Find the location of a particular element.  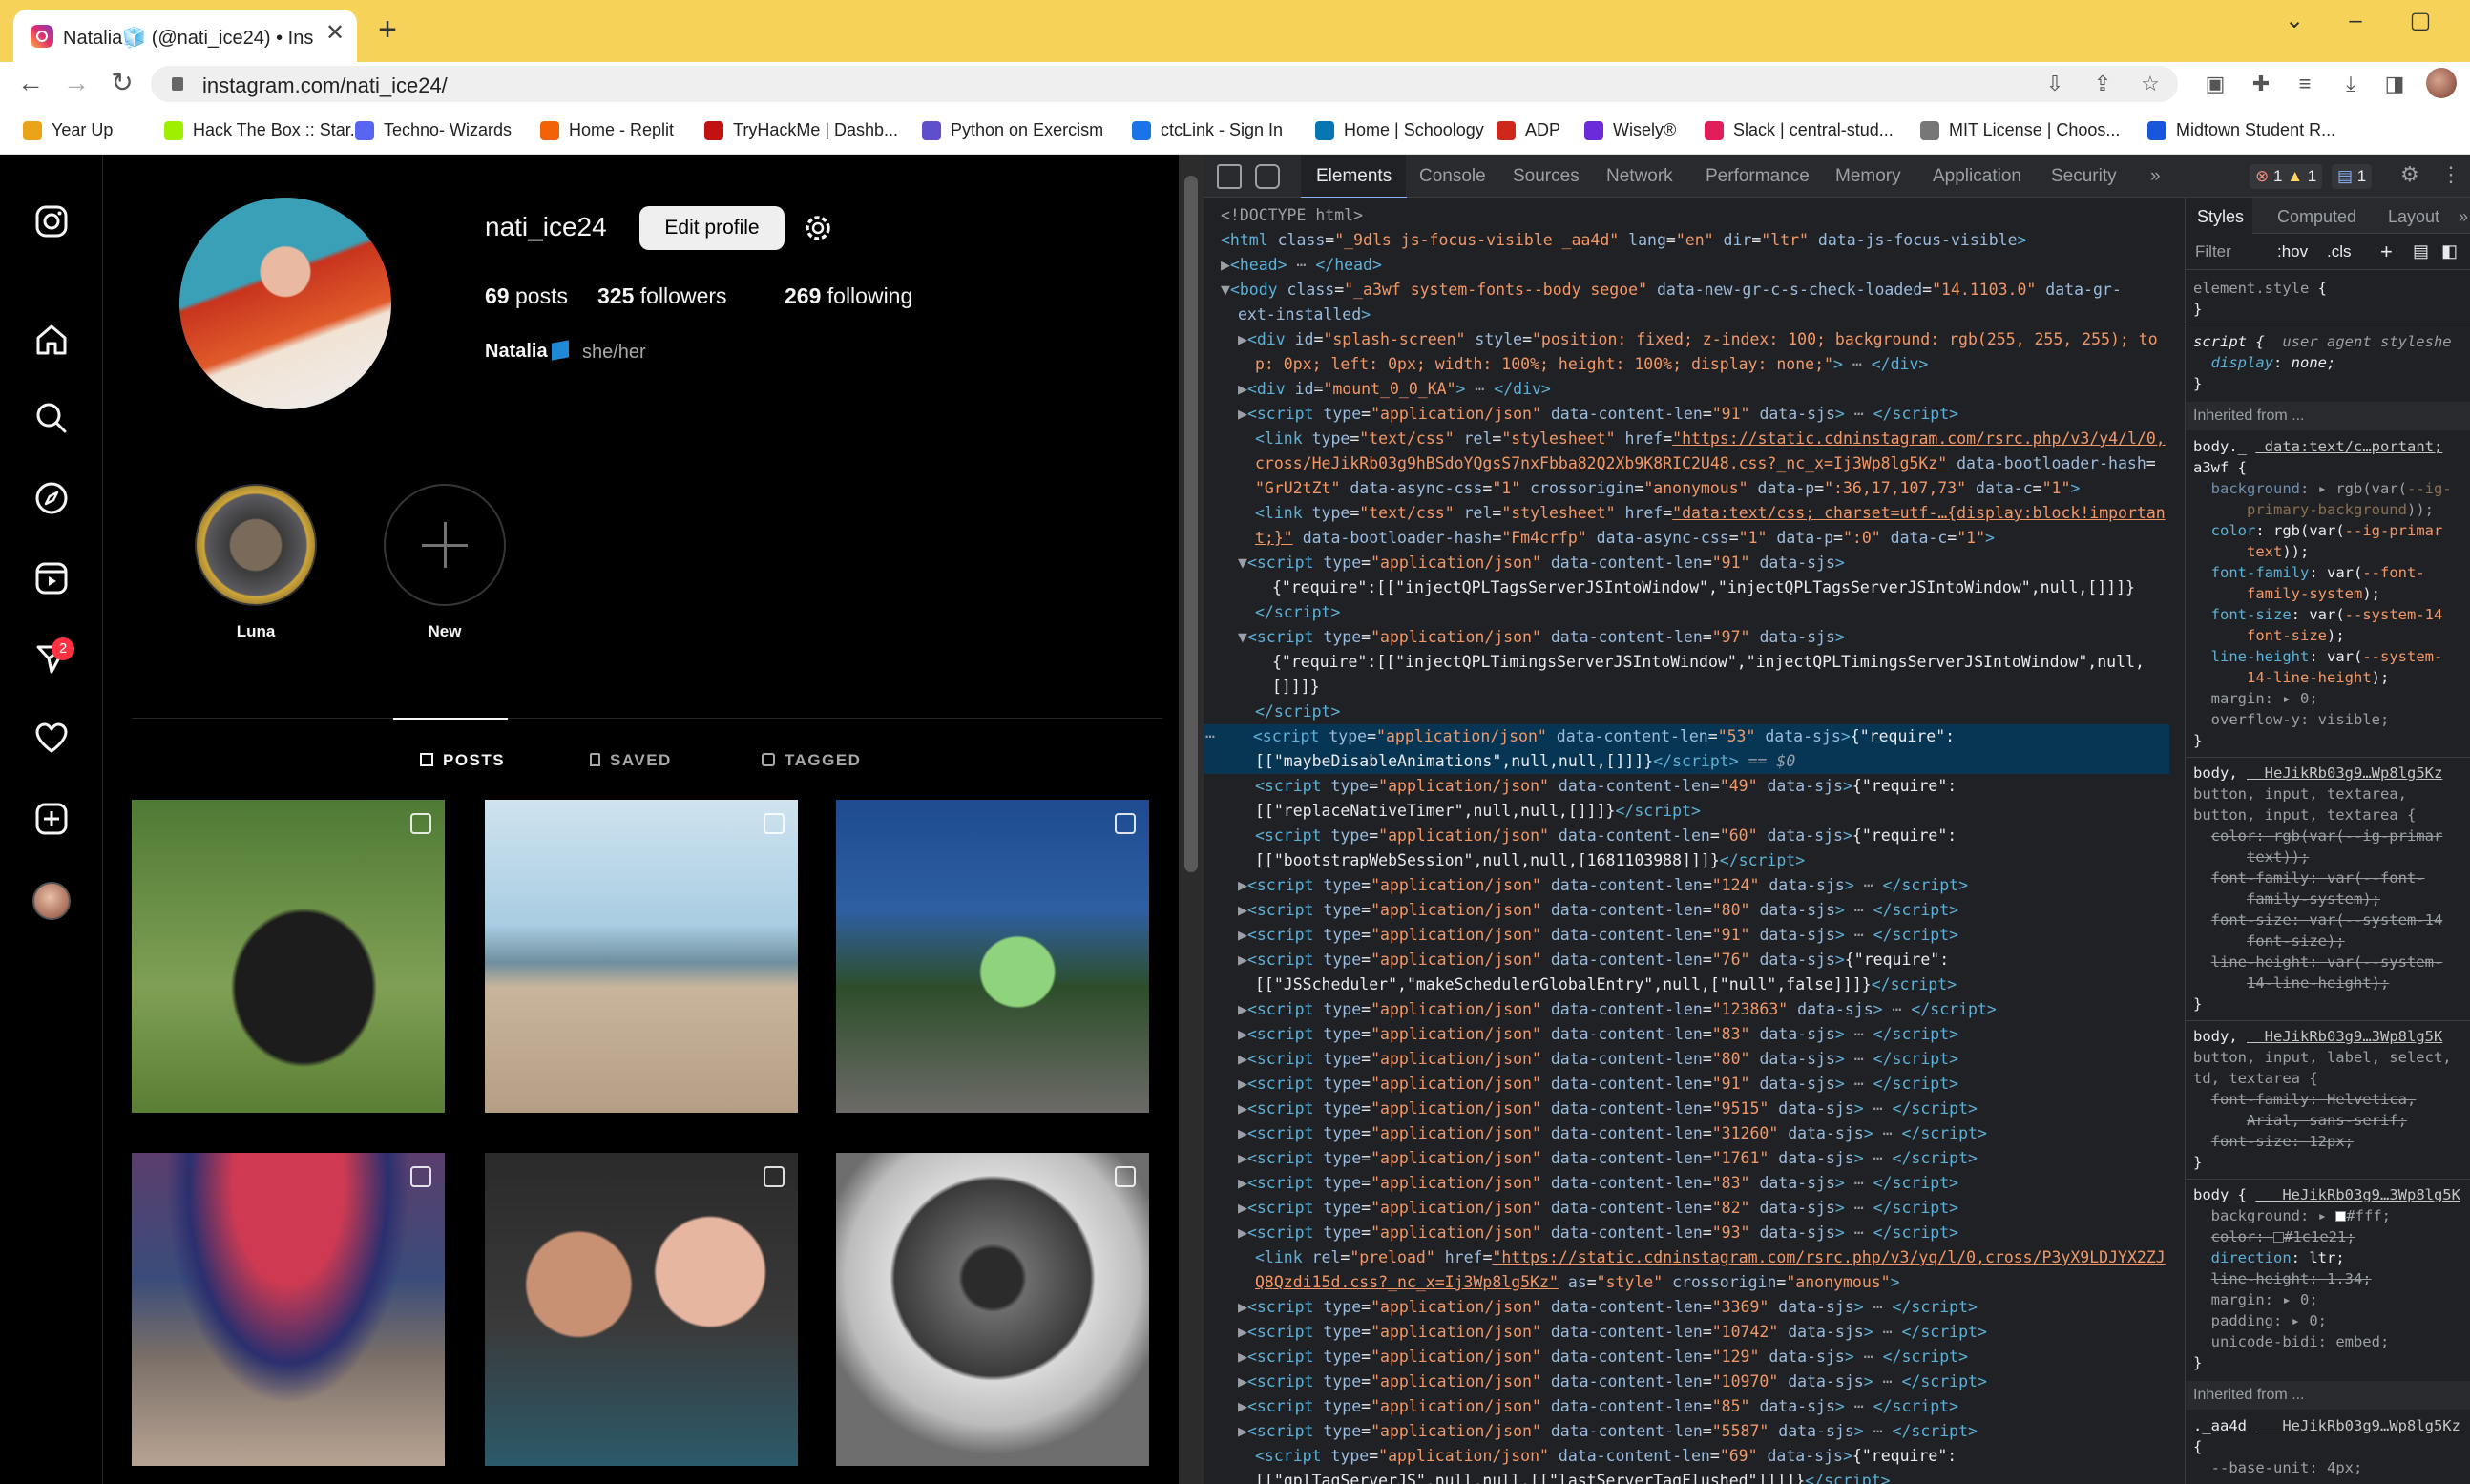

devtools-tab-sources: Sources is located at coordinates (1547, 176).